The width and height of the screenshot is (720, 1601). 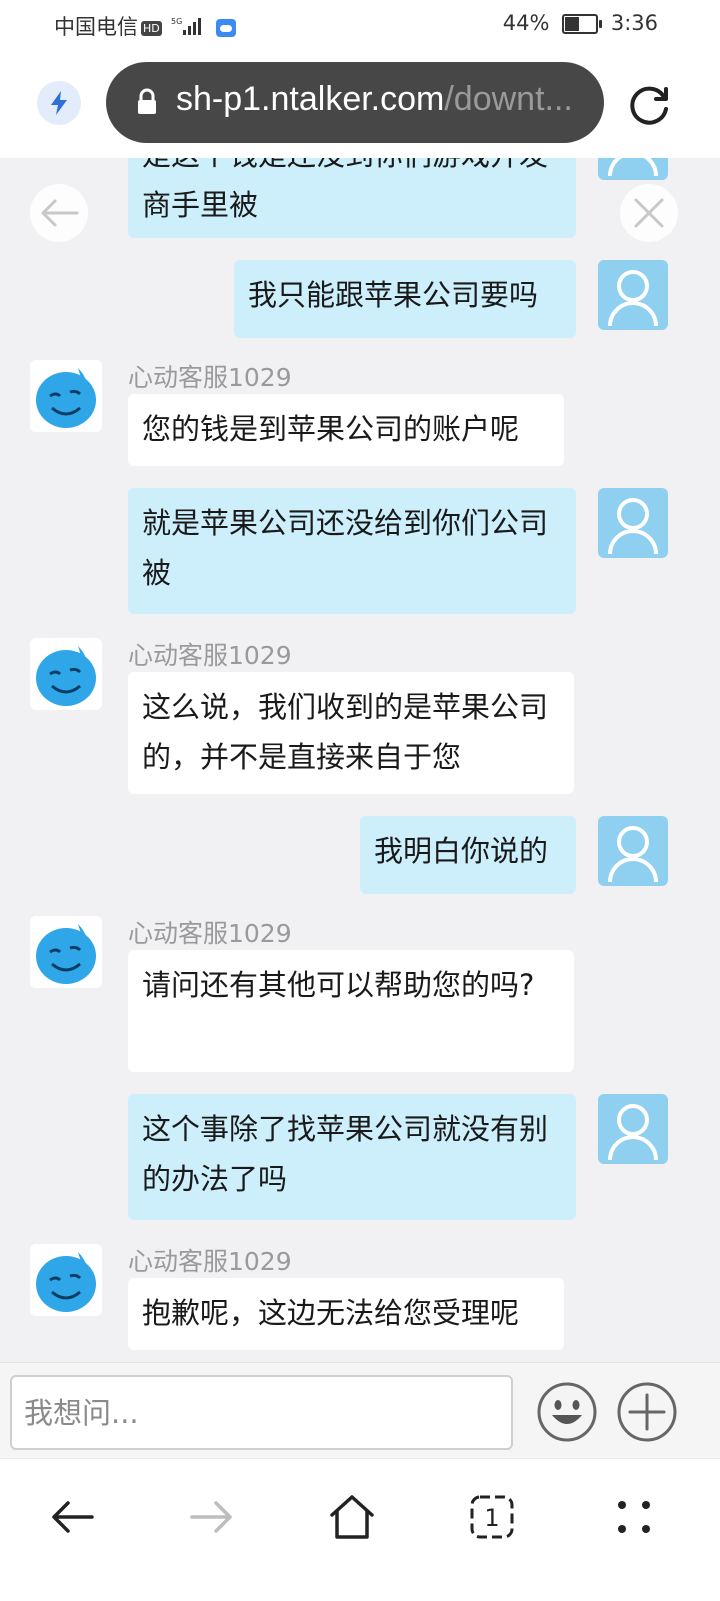 What do you see at coordinates (634, 1517) in the screenshot?
I see `more-icon` at bounding box center [634, 1517].